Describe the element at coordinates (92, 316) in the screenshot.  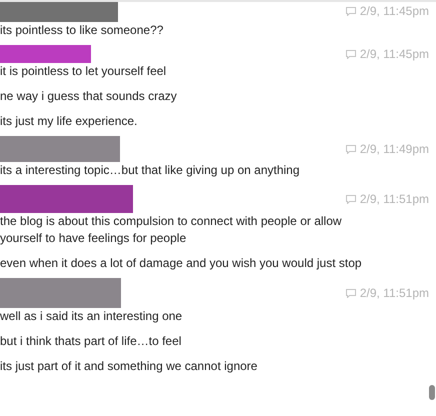
I see `message-text: well as i said its an interesting one` at that location.